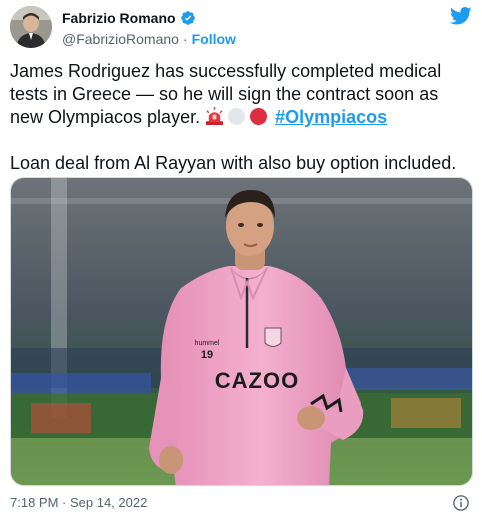 The image size is (482, 516). I want to click on tweet-footer: 7:18 PM · Sep 14, 2022, so click(241, 503).